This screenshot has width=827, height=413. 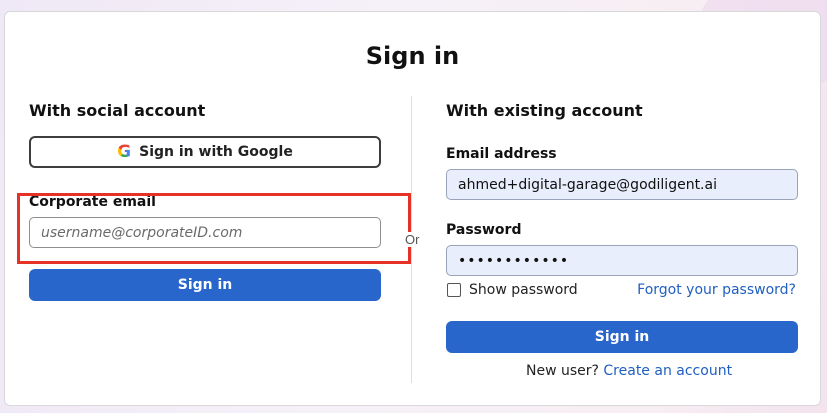 I want to click on show-password-label: Show password, so click(x=523, y=290).